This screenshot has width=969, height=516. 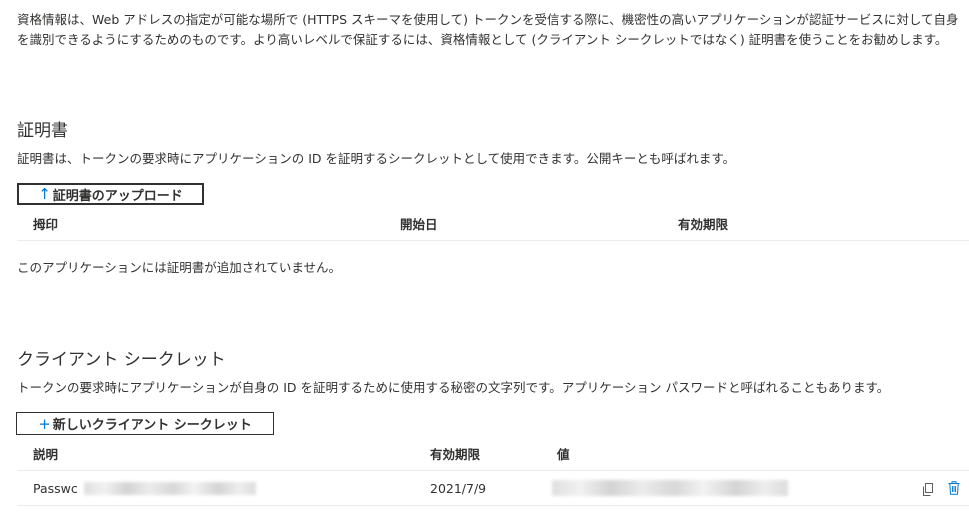 I want to click on certificates-empty-message: このアプリケーションには証明書が追加されていません。, so click(x=179, y=267).